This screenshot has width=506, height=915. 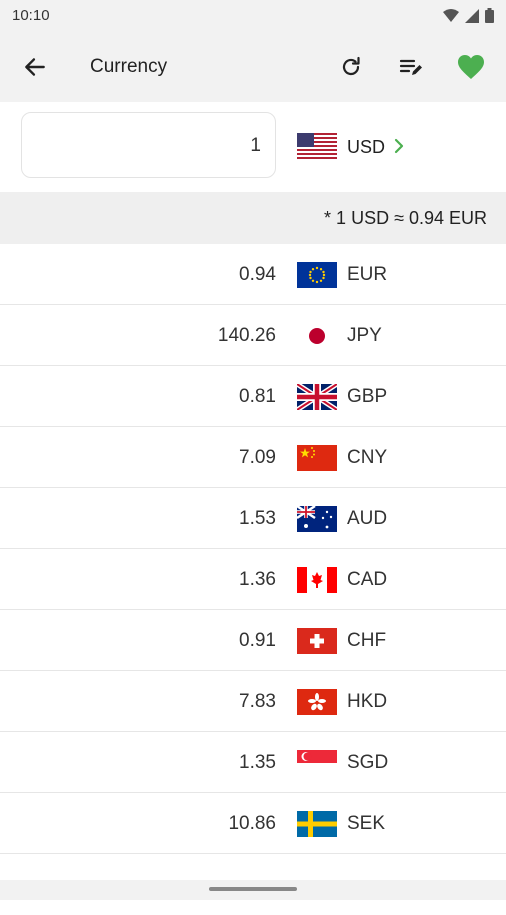 What do you see at coordinates (472, 15) in the screenshot?
I see `signal-icon` at bounding box center [472, 15].